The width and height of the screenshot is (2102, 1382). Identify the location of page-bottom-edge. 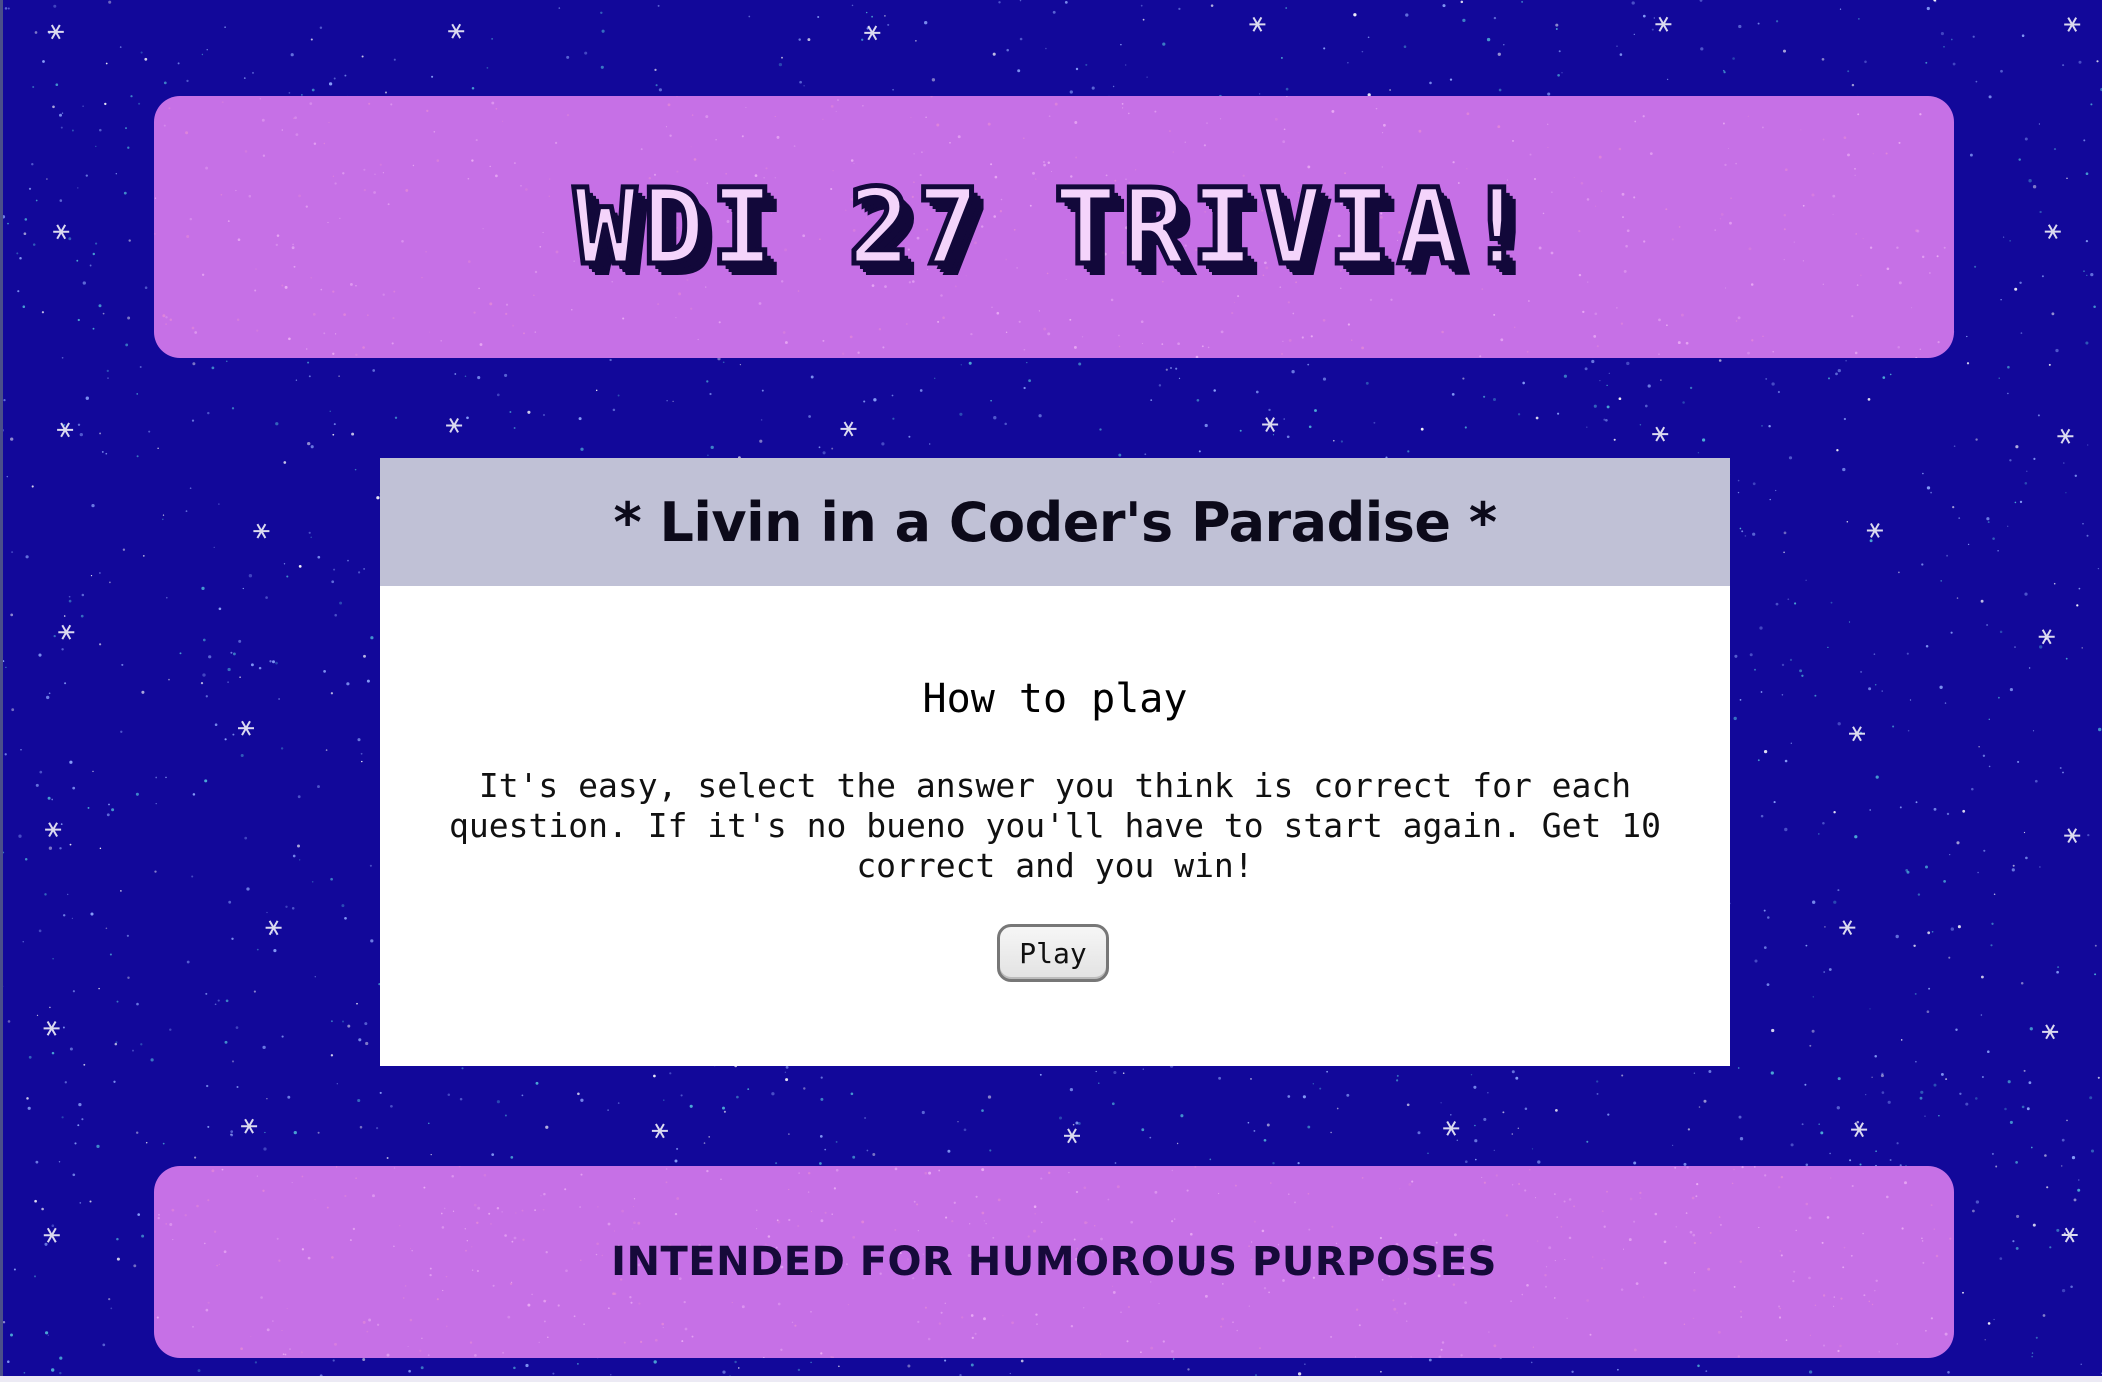
(1051, 1379).